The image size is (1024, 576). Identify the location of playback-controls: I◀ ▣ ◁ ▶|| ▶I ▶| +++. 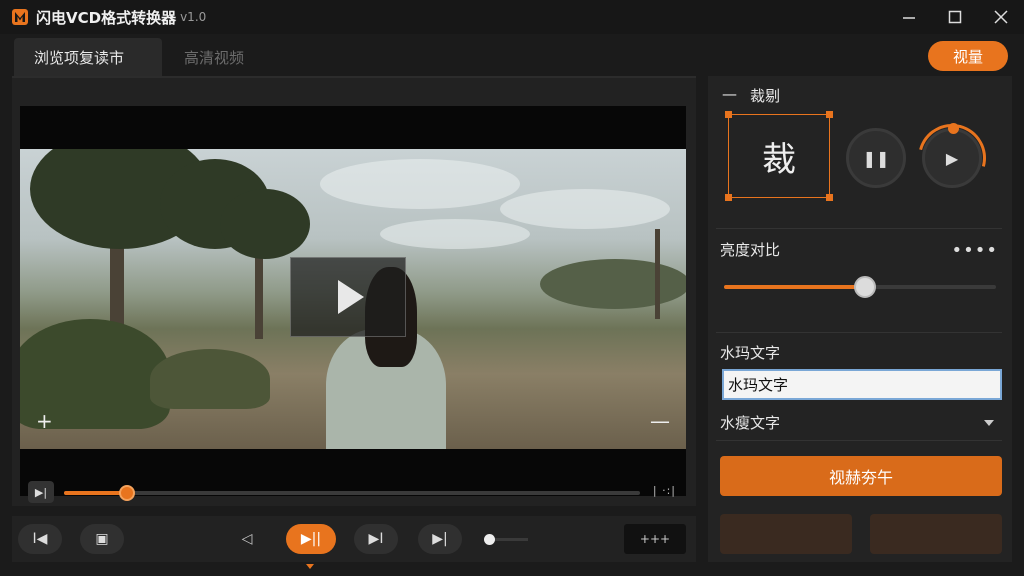
(354, 542).